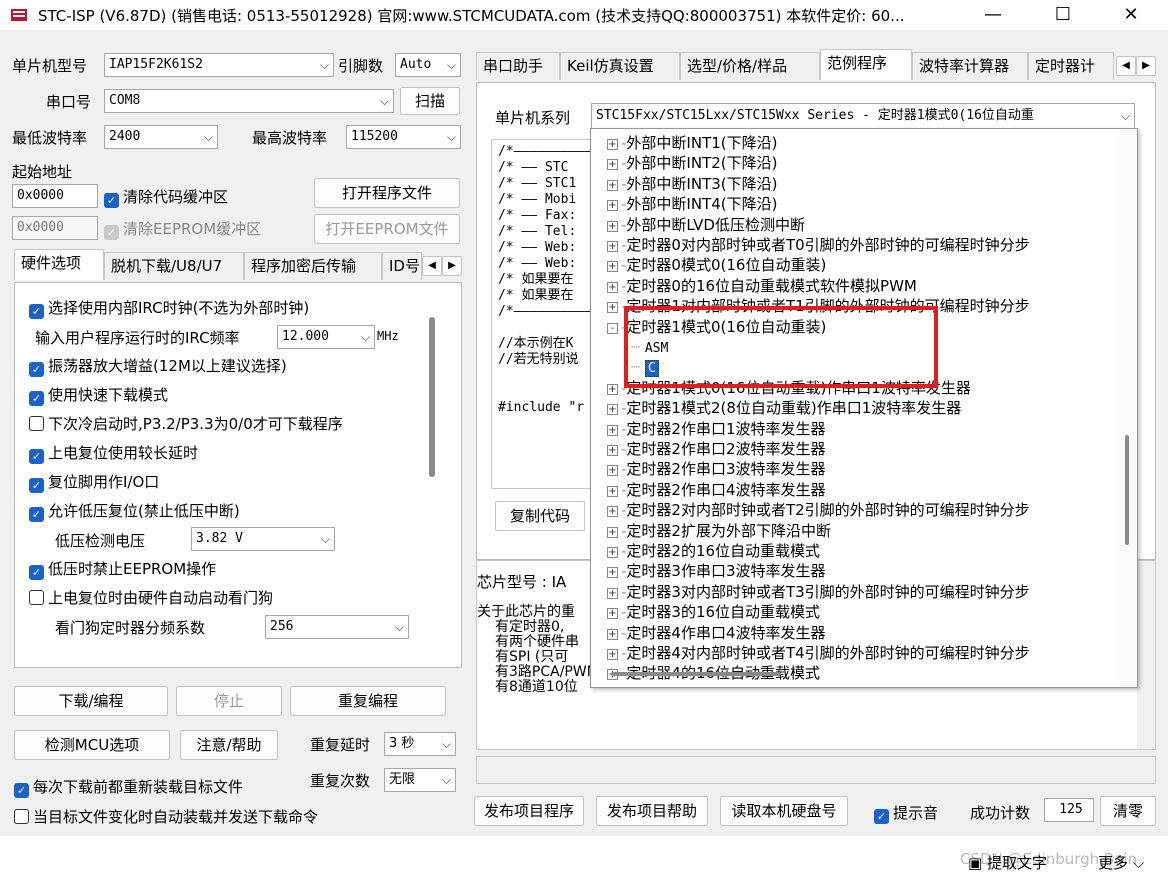 The height and width of the screenshot is (878, 1168). What do you see at coordinates (158, 366) in the screenshot?
I see `option-osc-gain: ✓ 振荡器放大增益(12M以上建议选择)` at bounding box center [158, 366].